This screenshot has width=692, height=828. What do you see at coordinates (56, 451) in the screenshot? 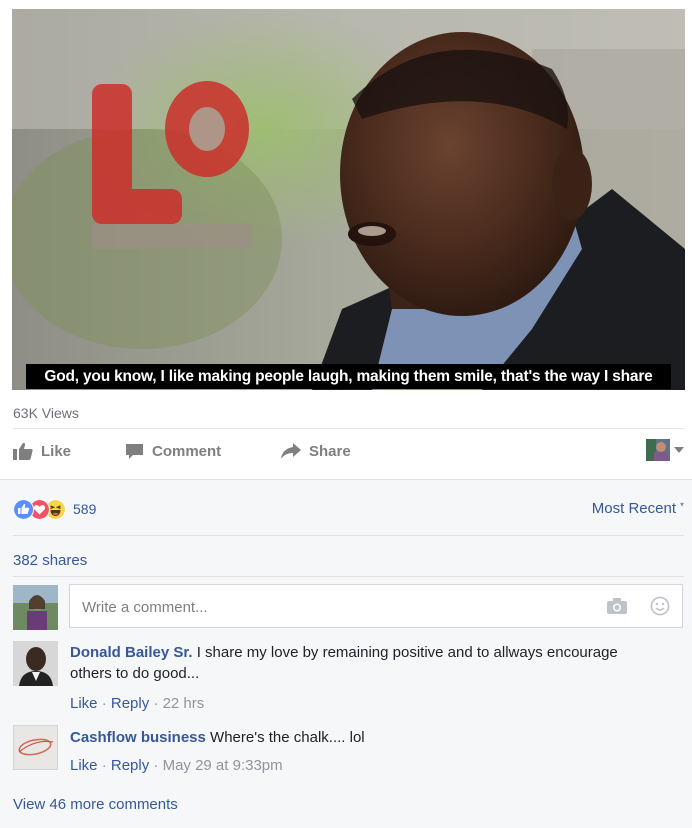
I see `like-button-label: Like` at bounding box center [56, 451].